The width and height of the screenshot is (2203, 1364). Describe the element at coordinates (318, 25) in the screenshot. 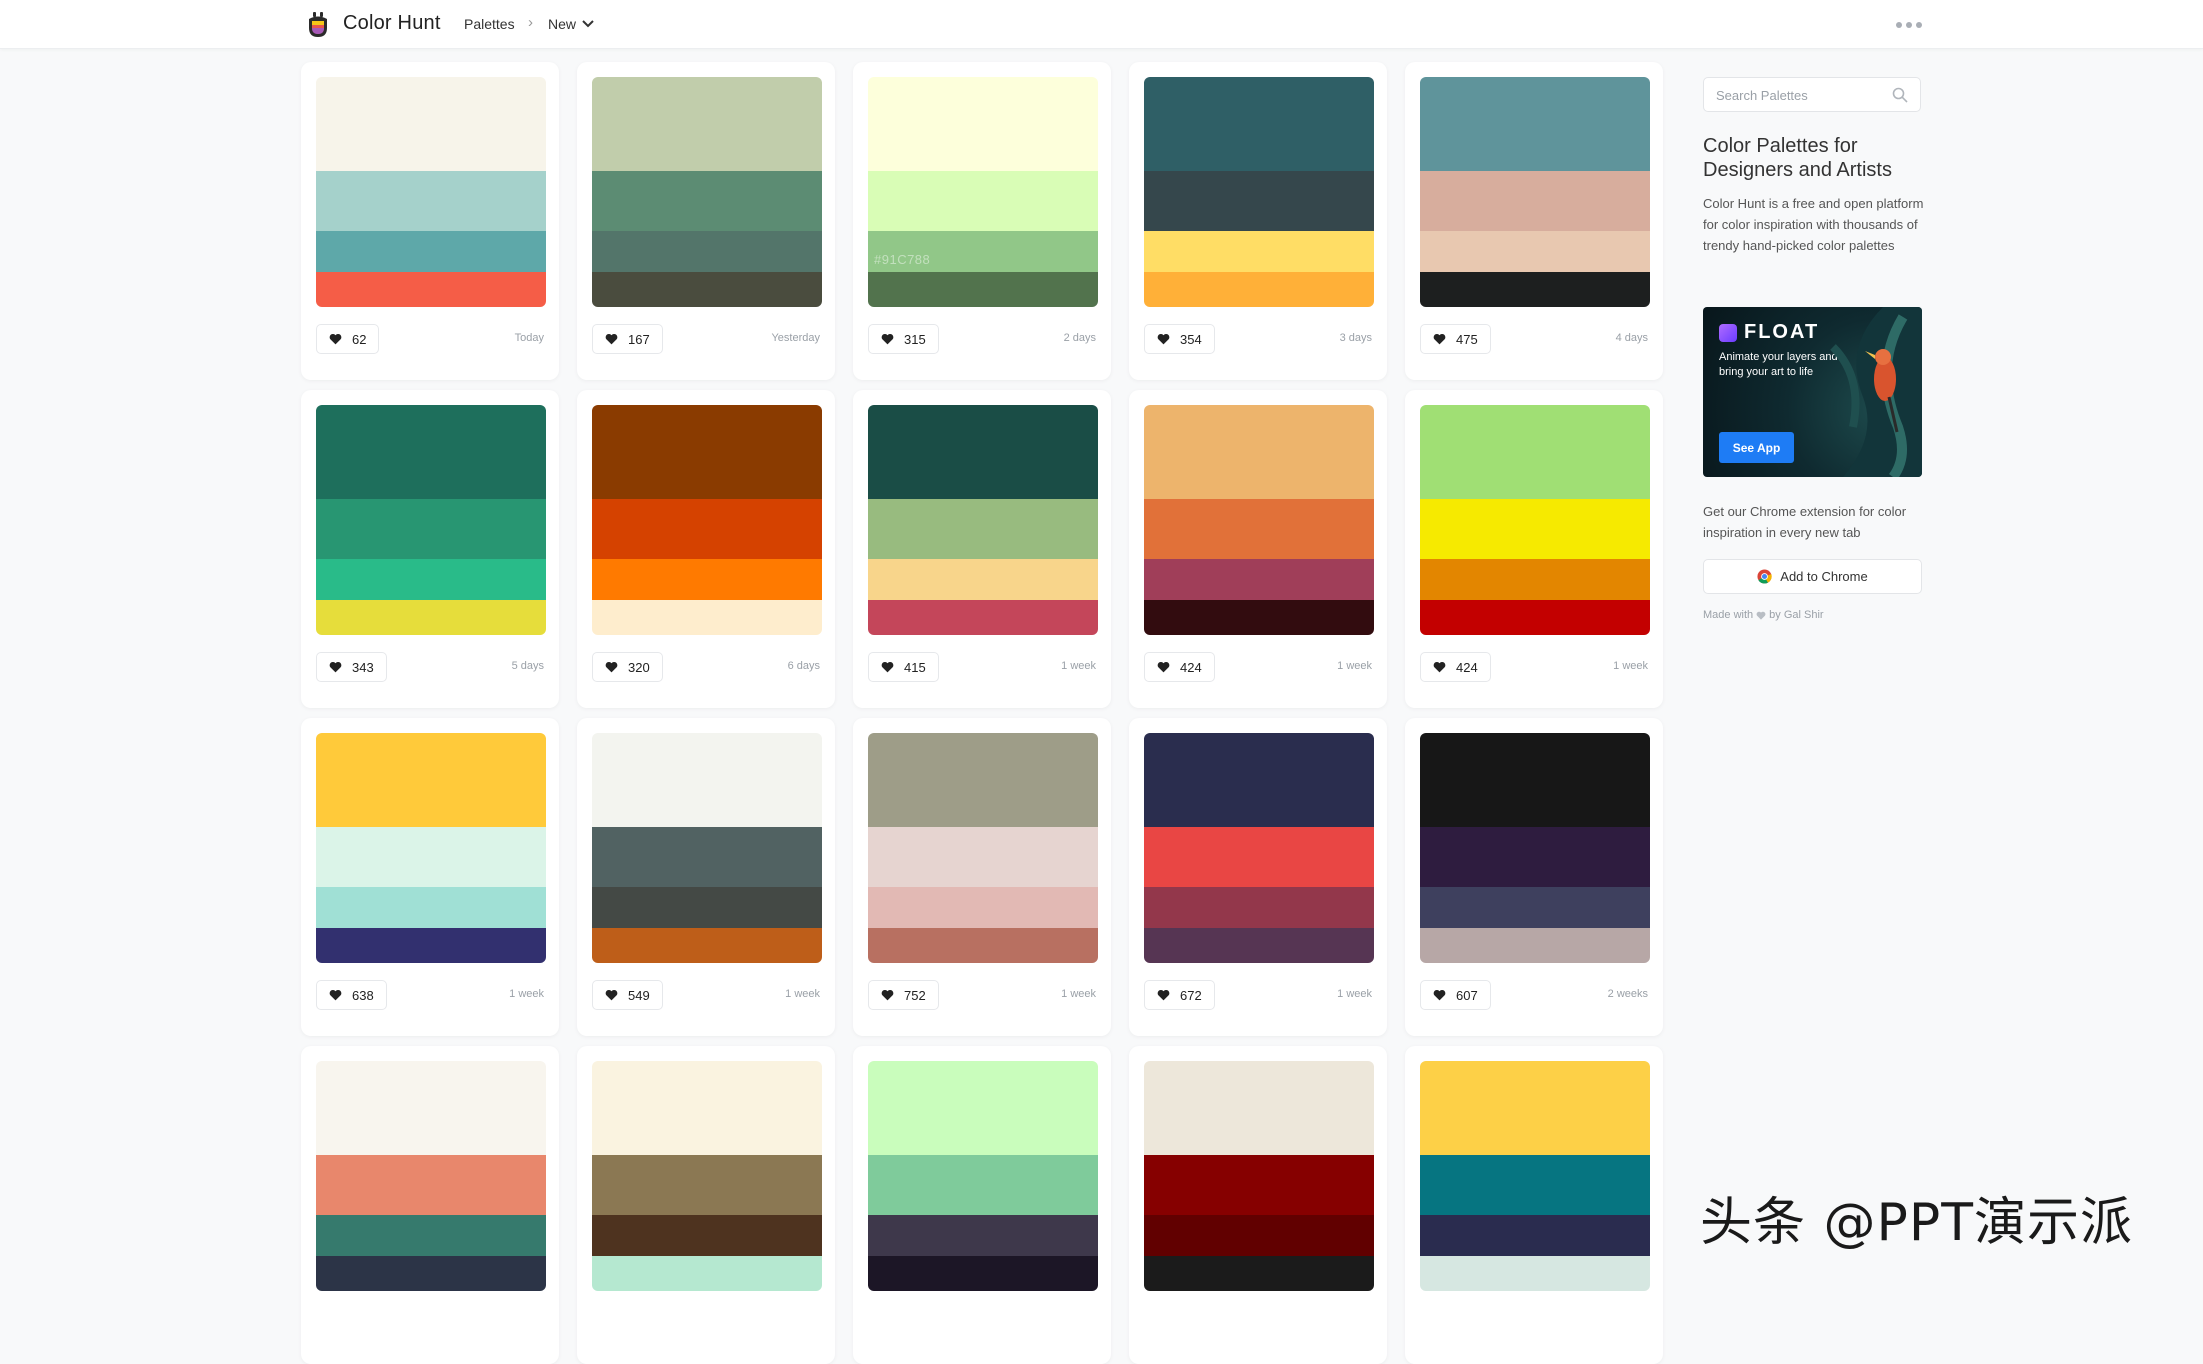

I see `color-hunt-logo-icon` at that location.